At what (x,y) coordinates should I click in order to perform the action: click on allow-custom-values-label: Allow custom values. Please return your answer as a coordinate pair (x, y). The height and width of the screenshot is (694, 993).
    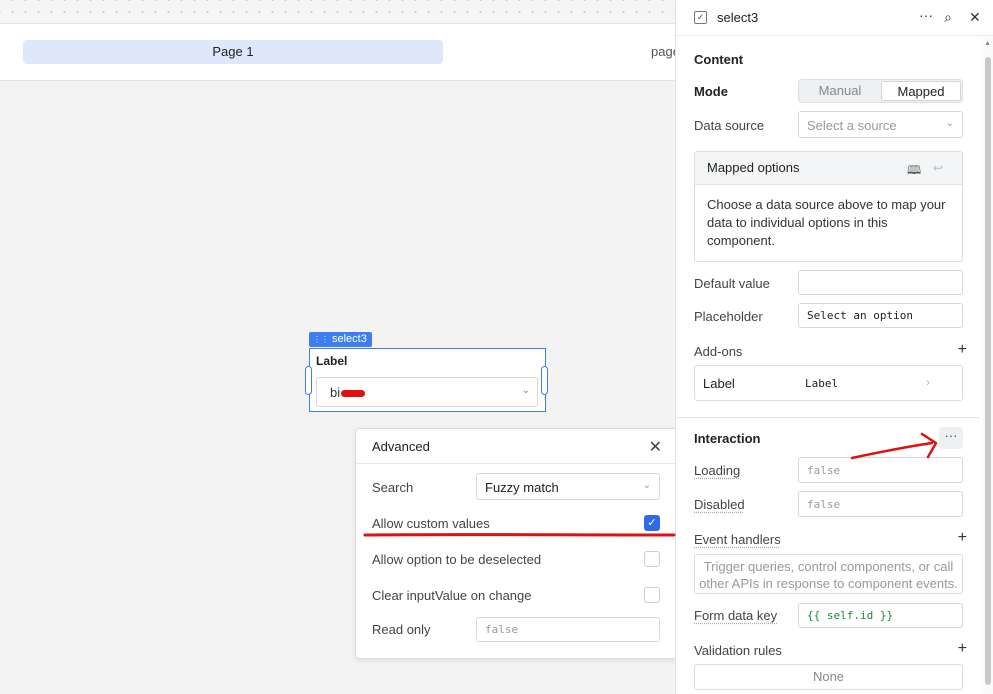
    Looking at the image, I should click on (431, 523).